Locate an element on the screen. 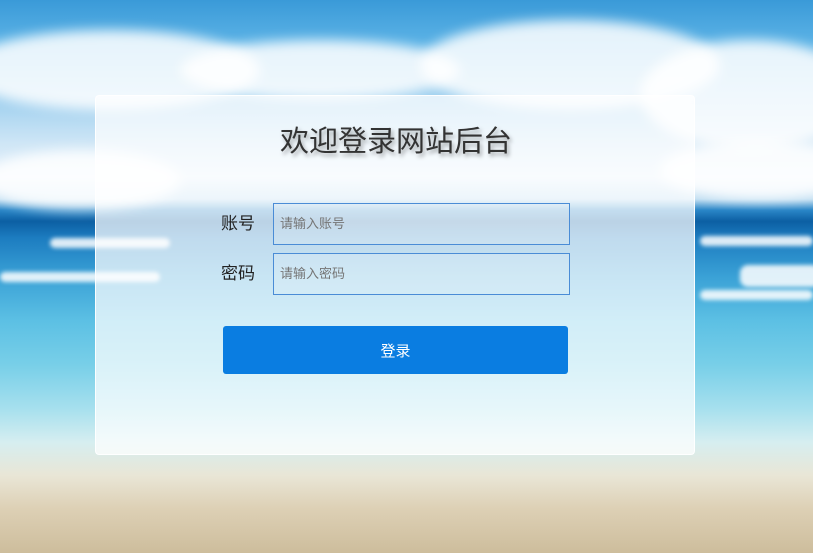 The width and height of the screenshot is (813, 553). password-label: 密码 is located at coordinates (238, 274).